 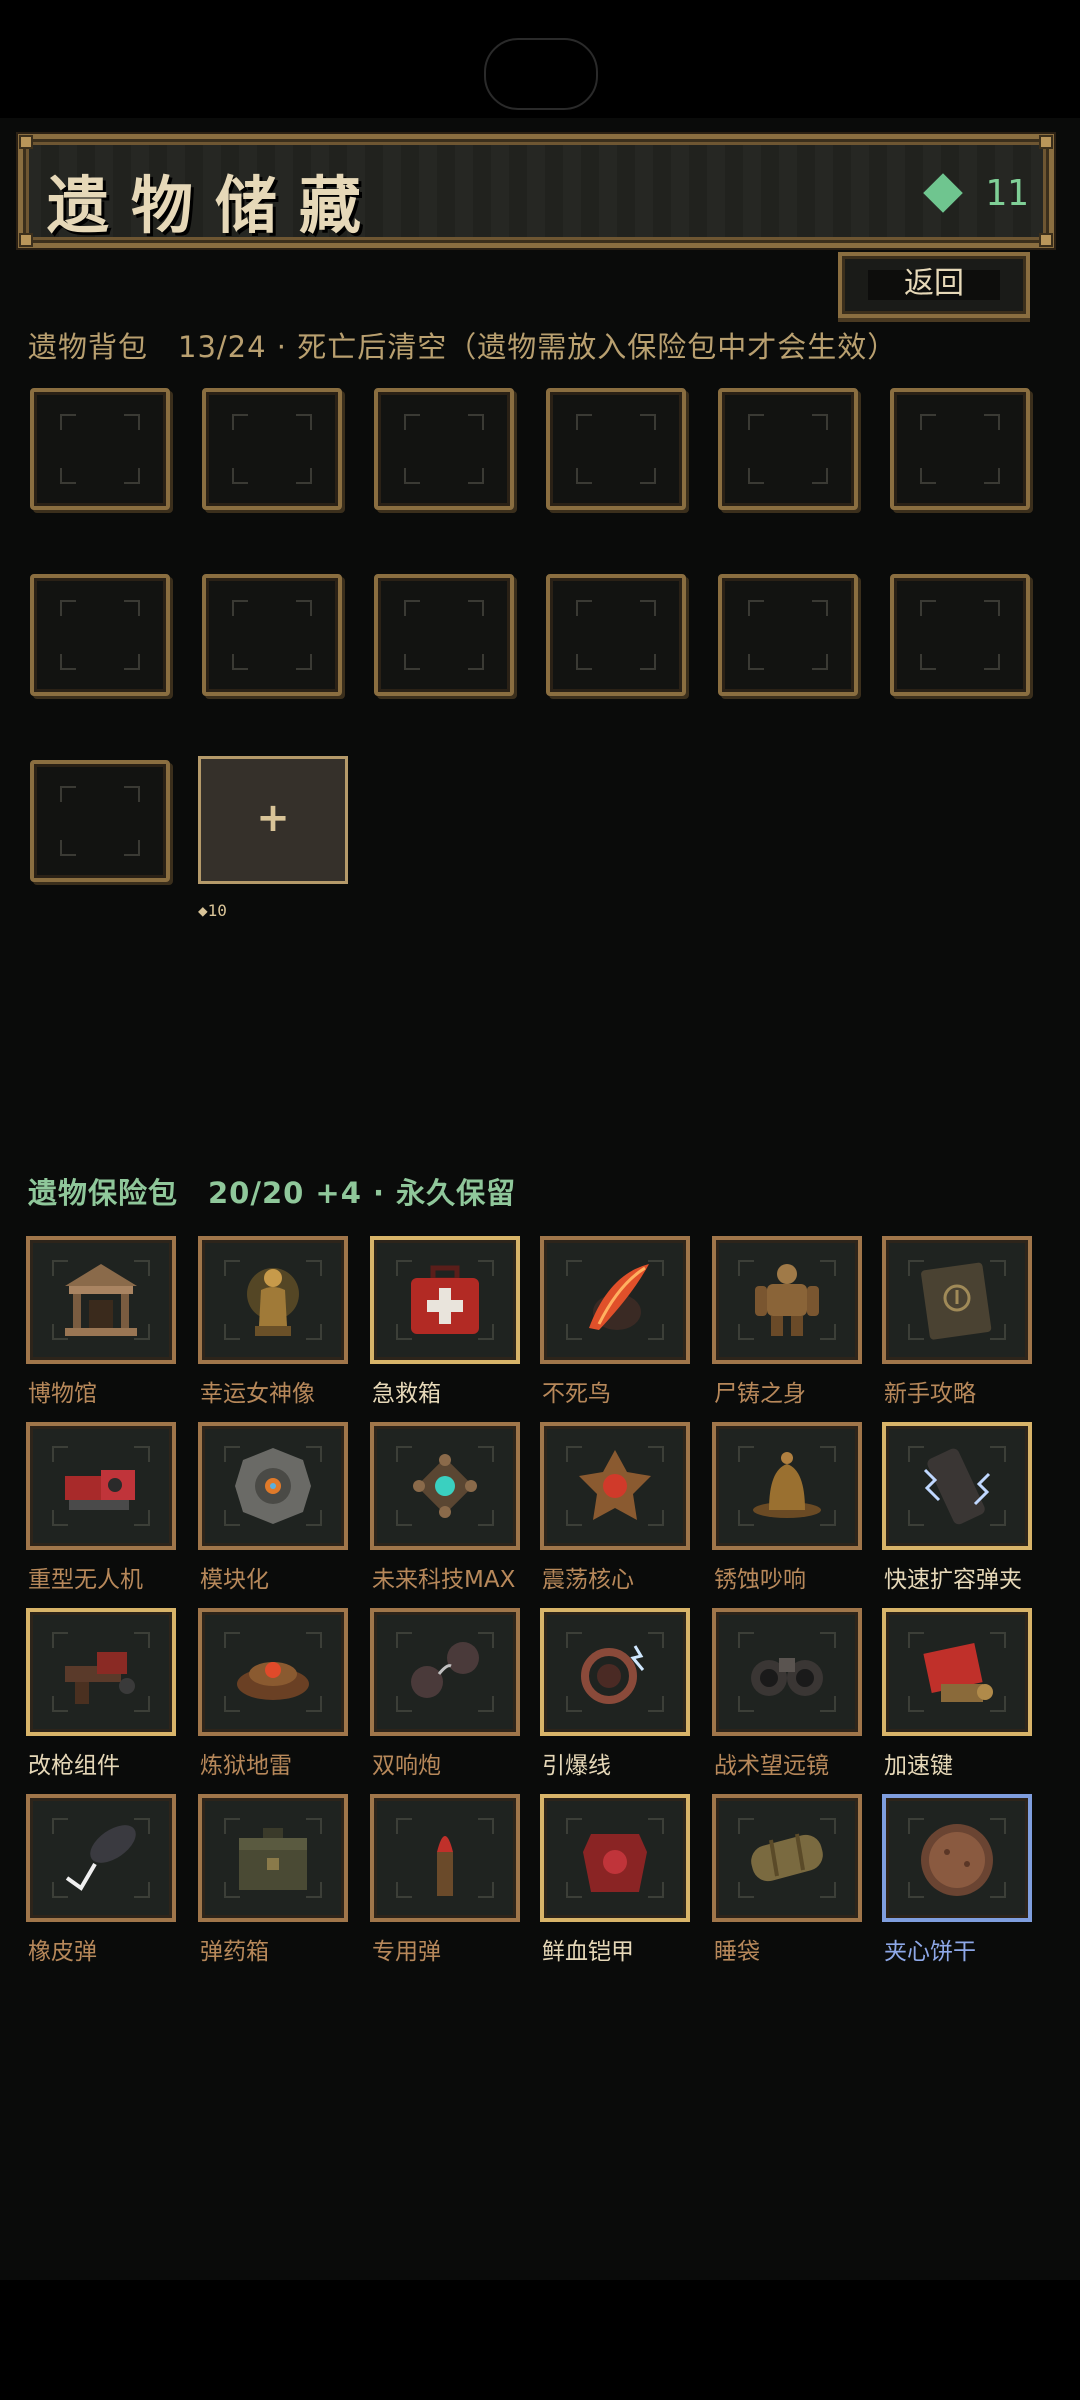 What do you see at coordinates (576, 1394) in the screenshot?
I see `relic-label: 不死鸟` at bounding box center [576, 1394].